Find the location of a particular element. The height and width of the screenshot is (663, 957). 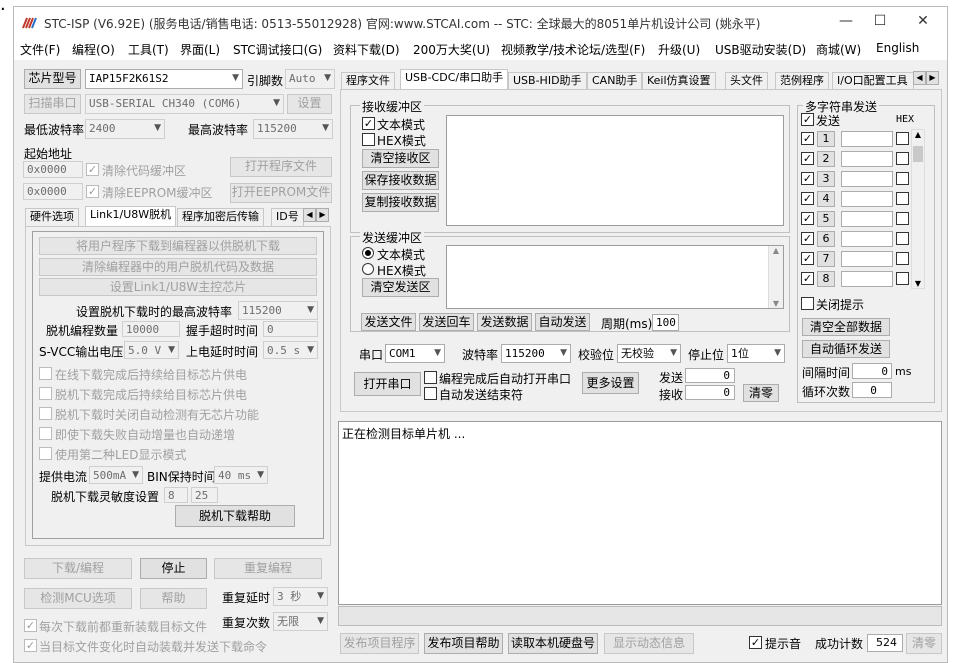

parity-select: 无校验 ▼ is located at coordinates (649, 353).